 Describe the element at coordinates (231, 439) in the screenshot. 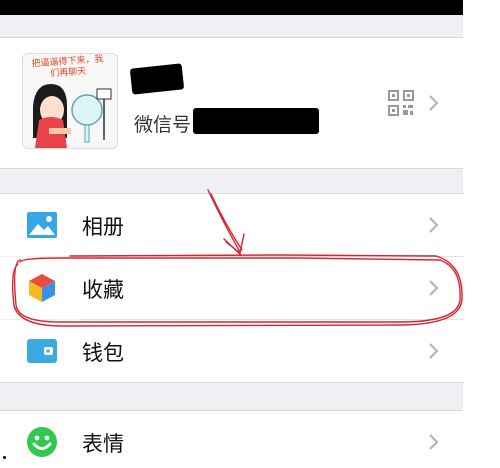

I see `menu-item-stickers: 表情` at that location.